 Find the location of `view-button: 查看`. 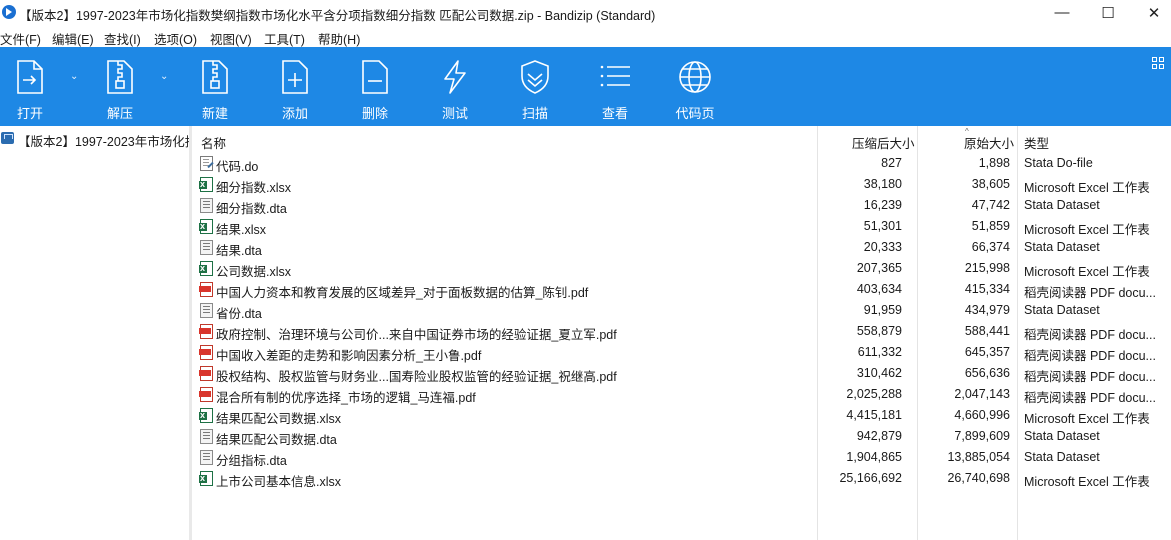

view-button: 查看 is located at coordinates (615, 86).